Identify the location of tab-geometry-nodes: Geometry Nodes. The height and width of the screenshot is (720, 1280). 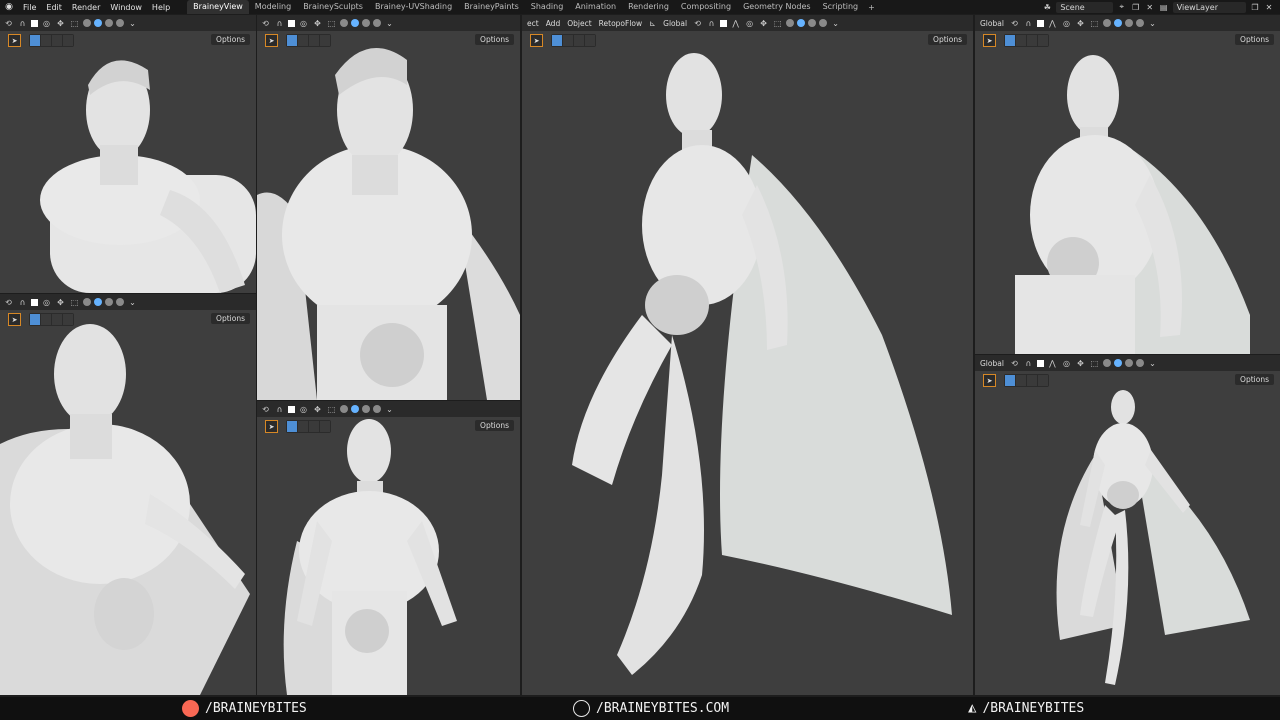
(776, 7).